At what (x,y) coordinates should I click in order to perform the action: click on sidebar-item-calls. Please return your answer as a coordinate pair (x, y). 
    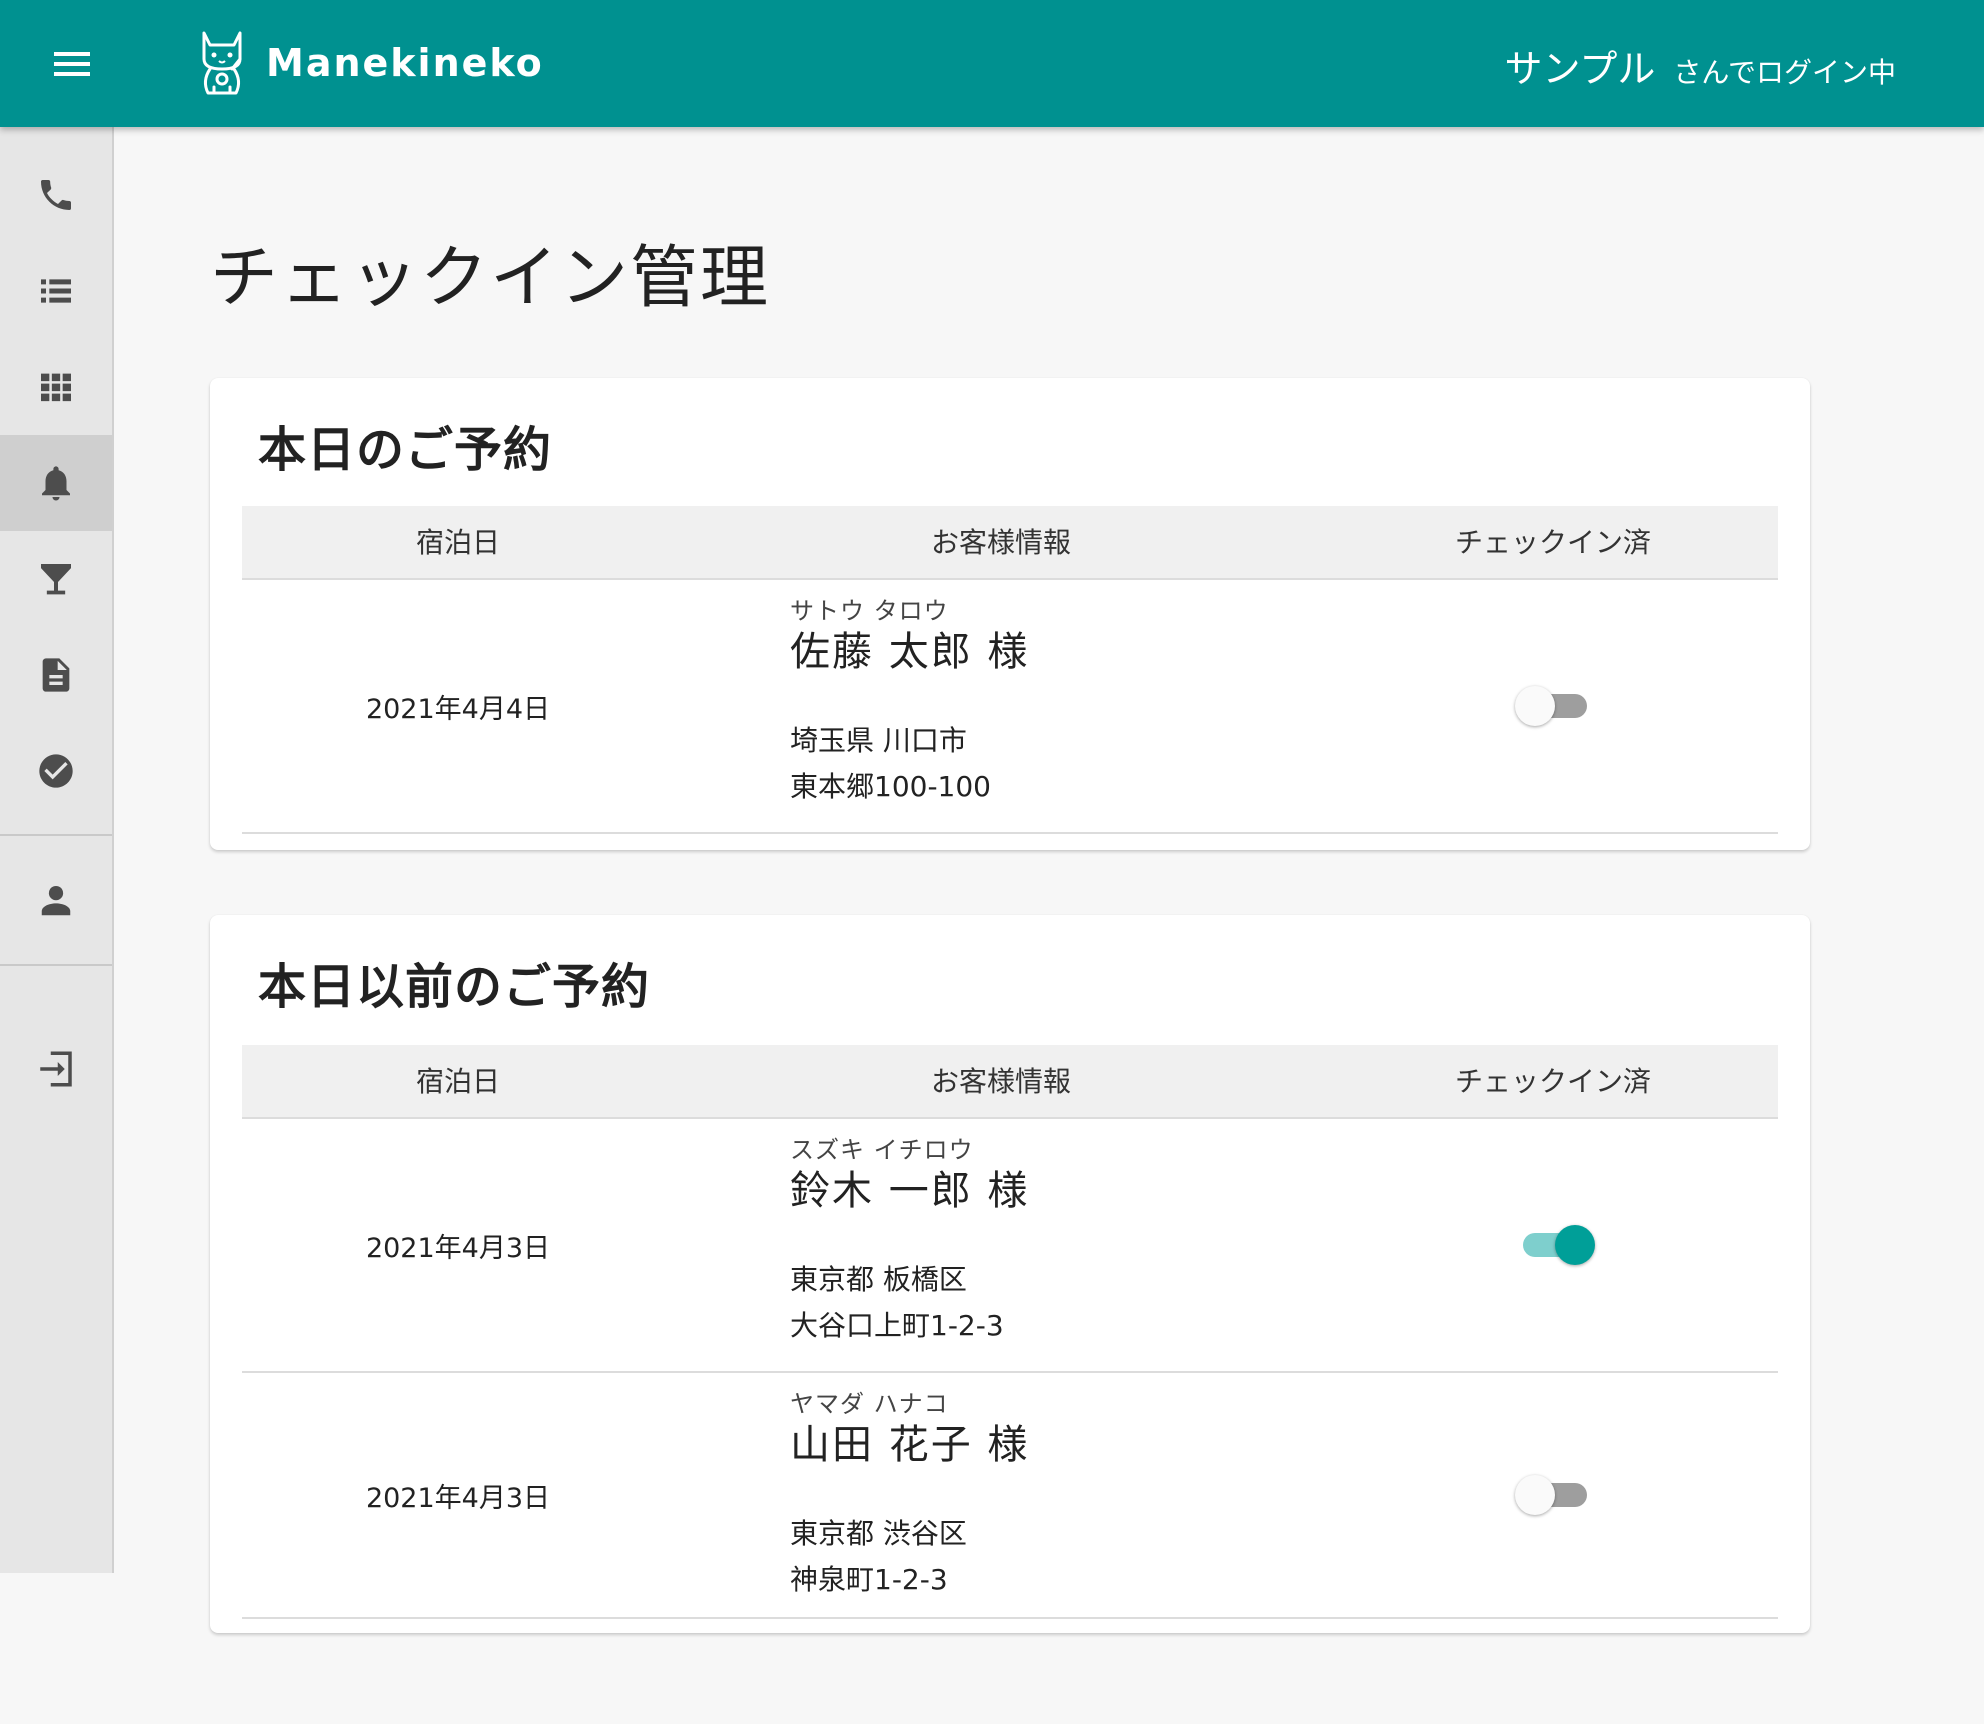
    Looking at the image, I should click on (56, 195).